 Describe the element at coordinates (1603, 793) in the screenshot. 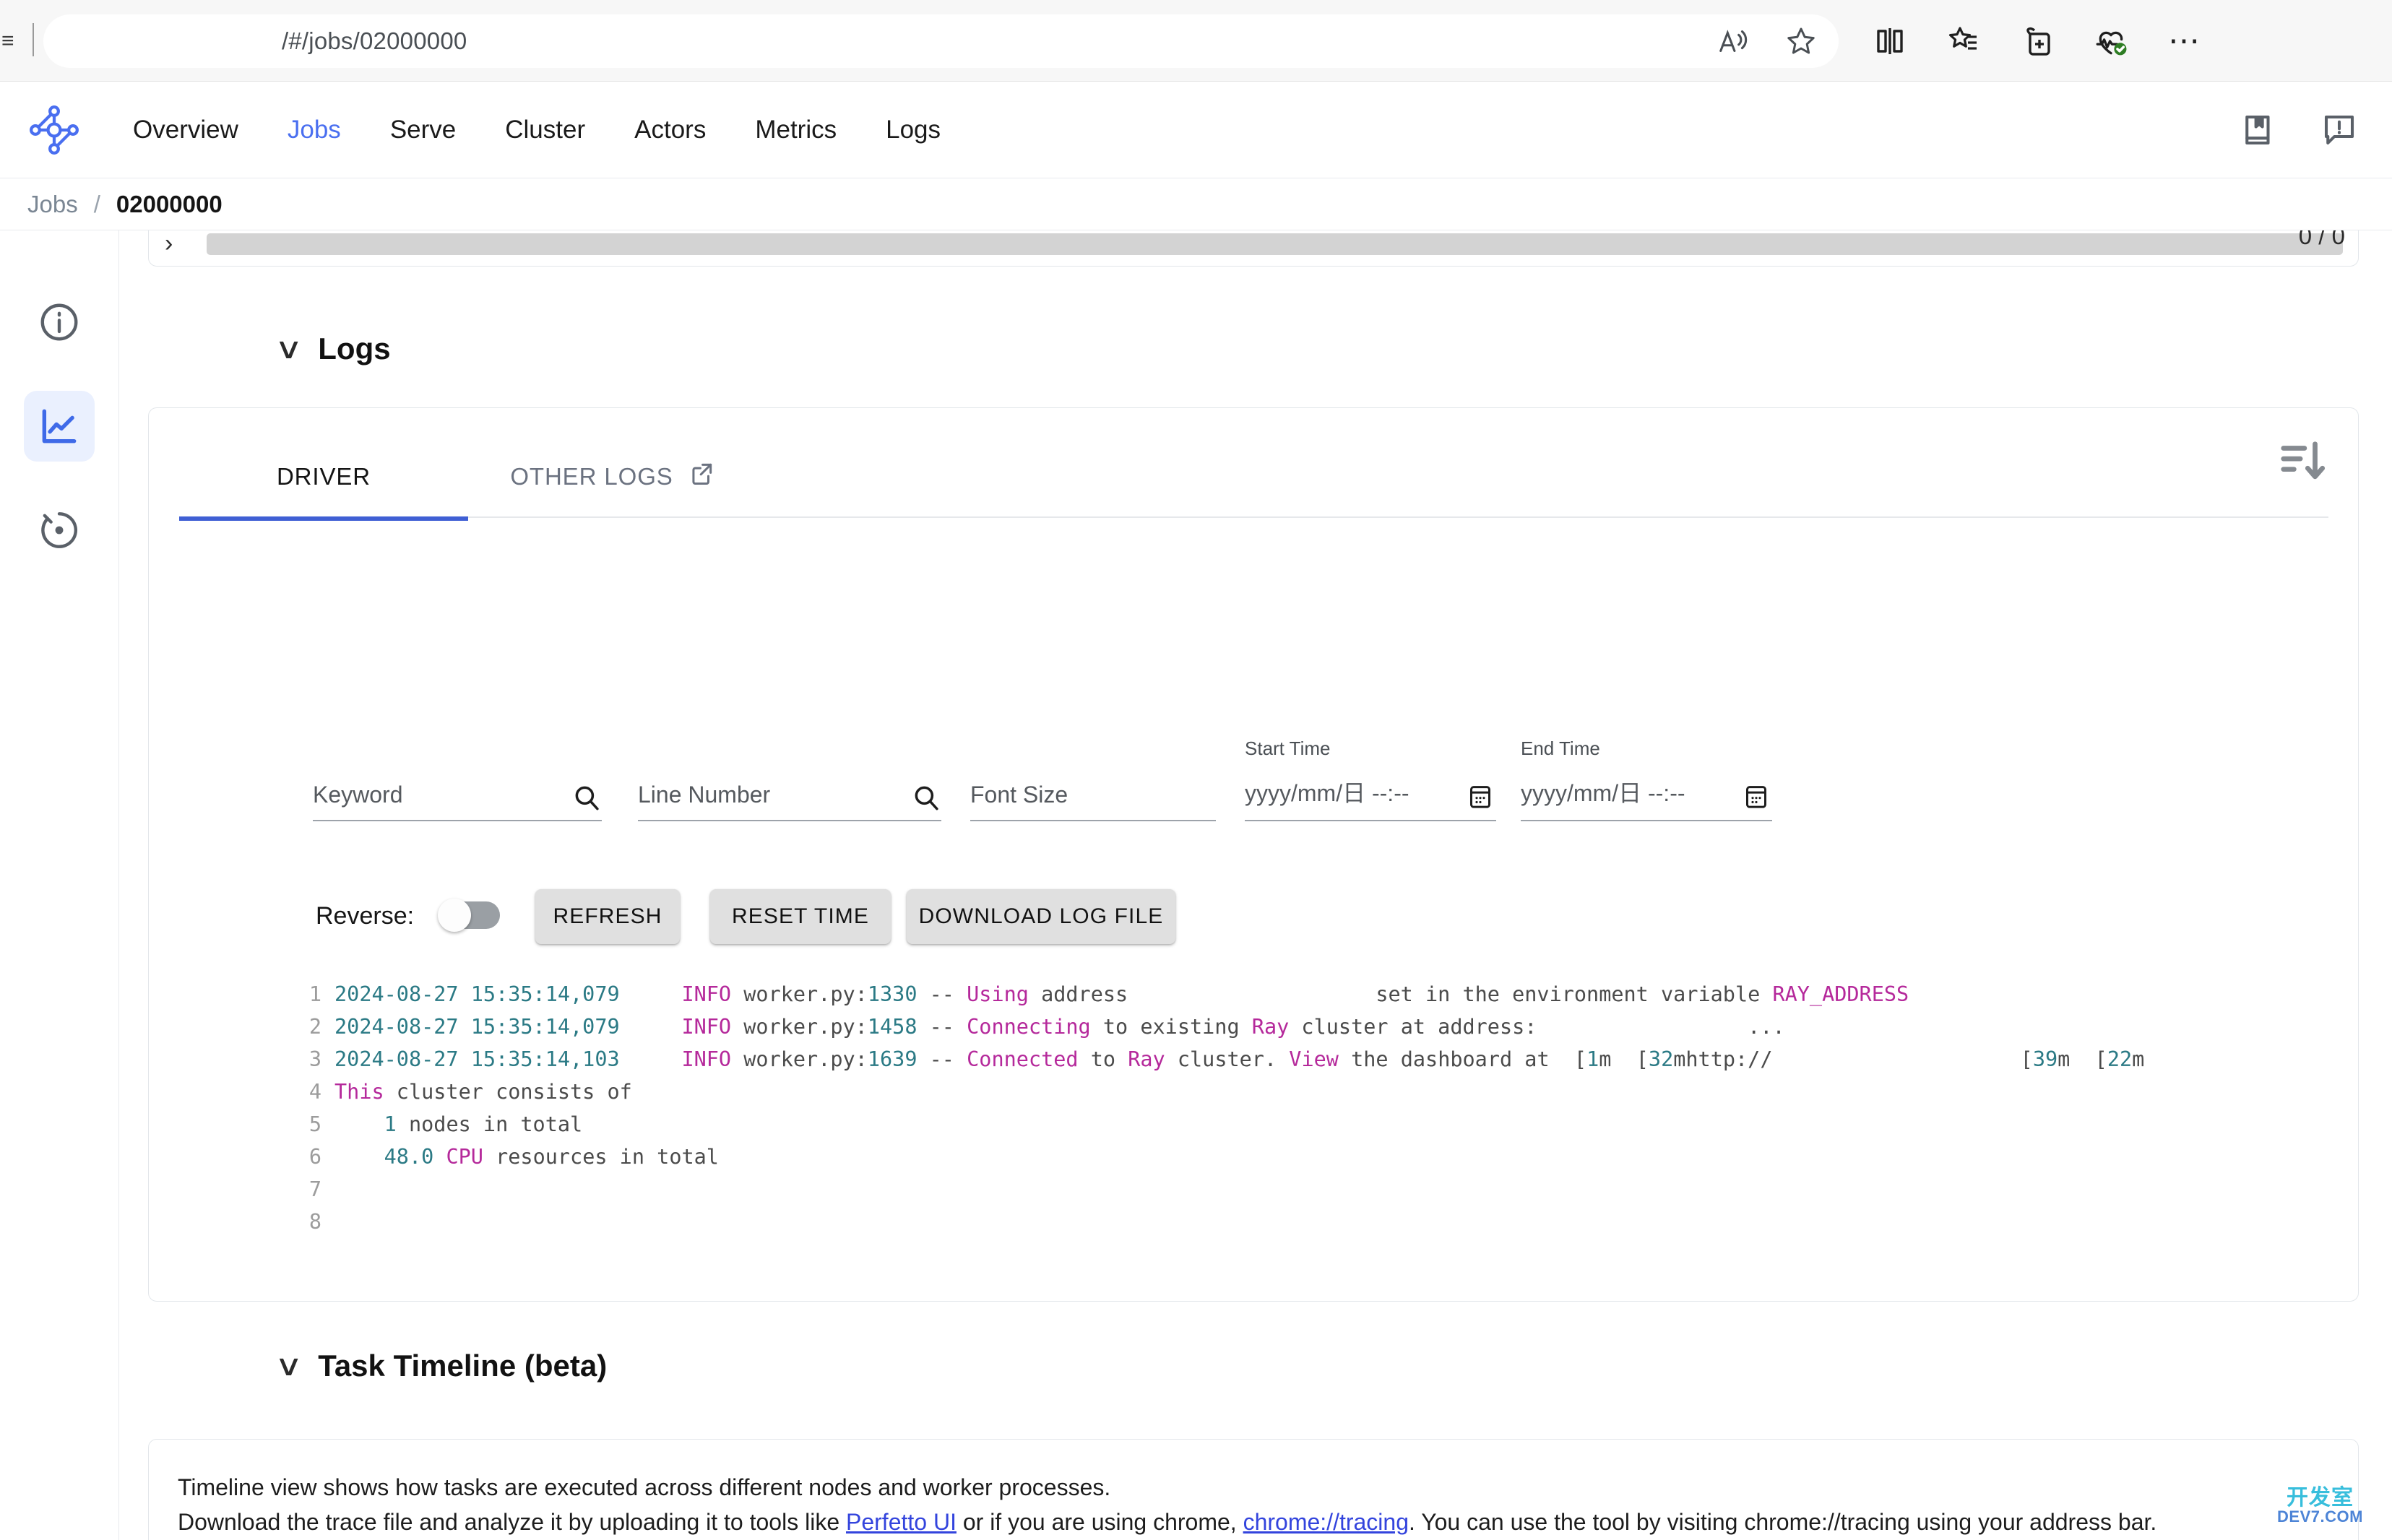

I see `end-time-value: yyyy/mm/日 --:--` at that location.